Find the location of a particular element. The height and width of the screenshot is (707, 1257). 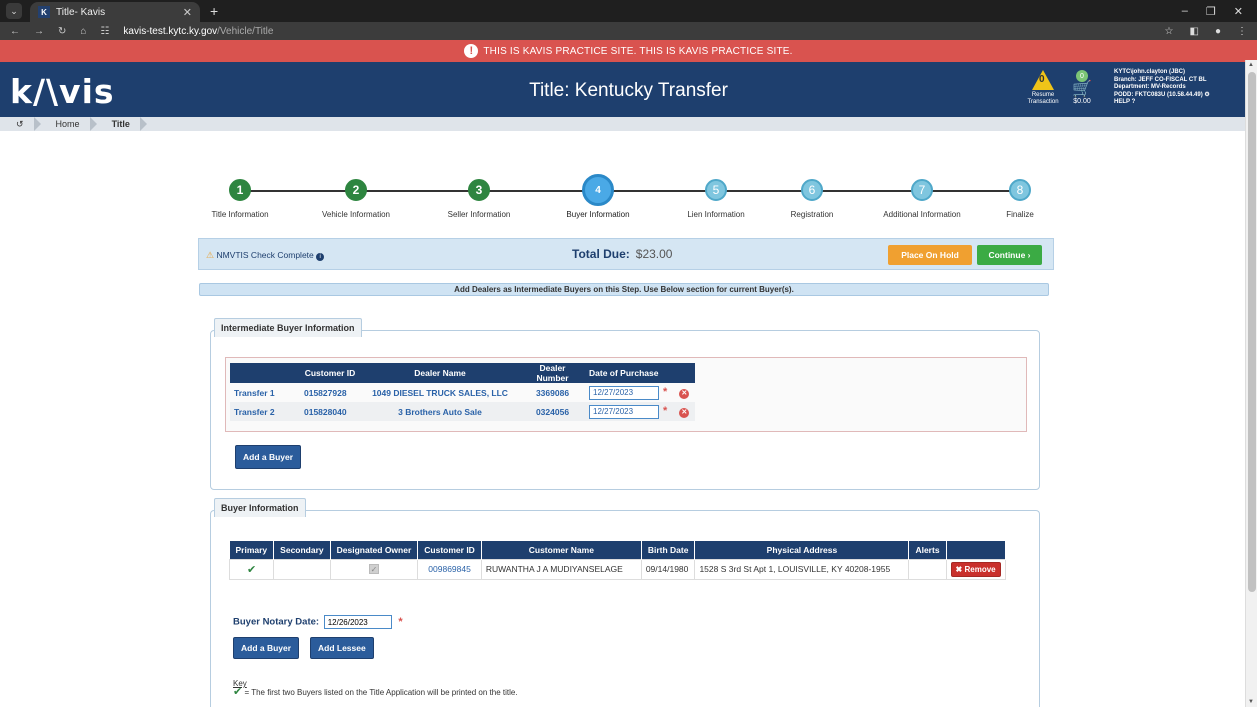

cart-icon: 🛒 is located at coordinates (1082, 89).